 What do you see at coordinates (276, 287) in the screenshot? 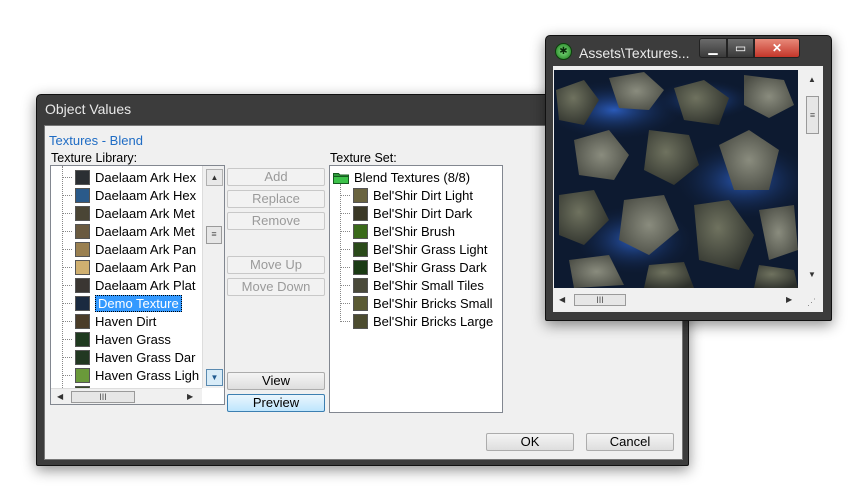
I see `move-down-button: Move Down` at bounding box center [276, 287].